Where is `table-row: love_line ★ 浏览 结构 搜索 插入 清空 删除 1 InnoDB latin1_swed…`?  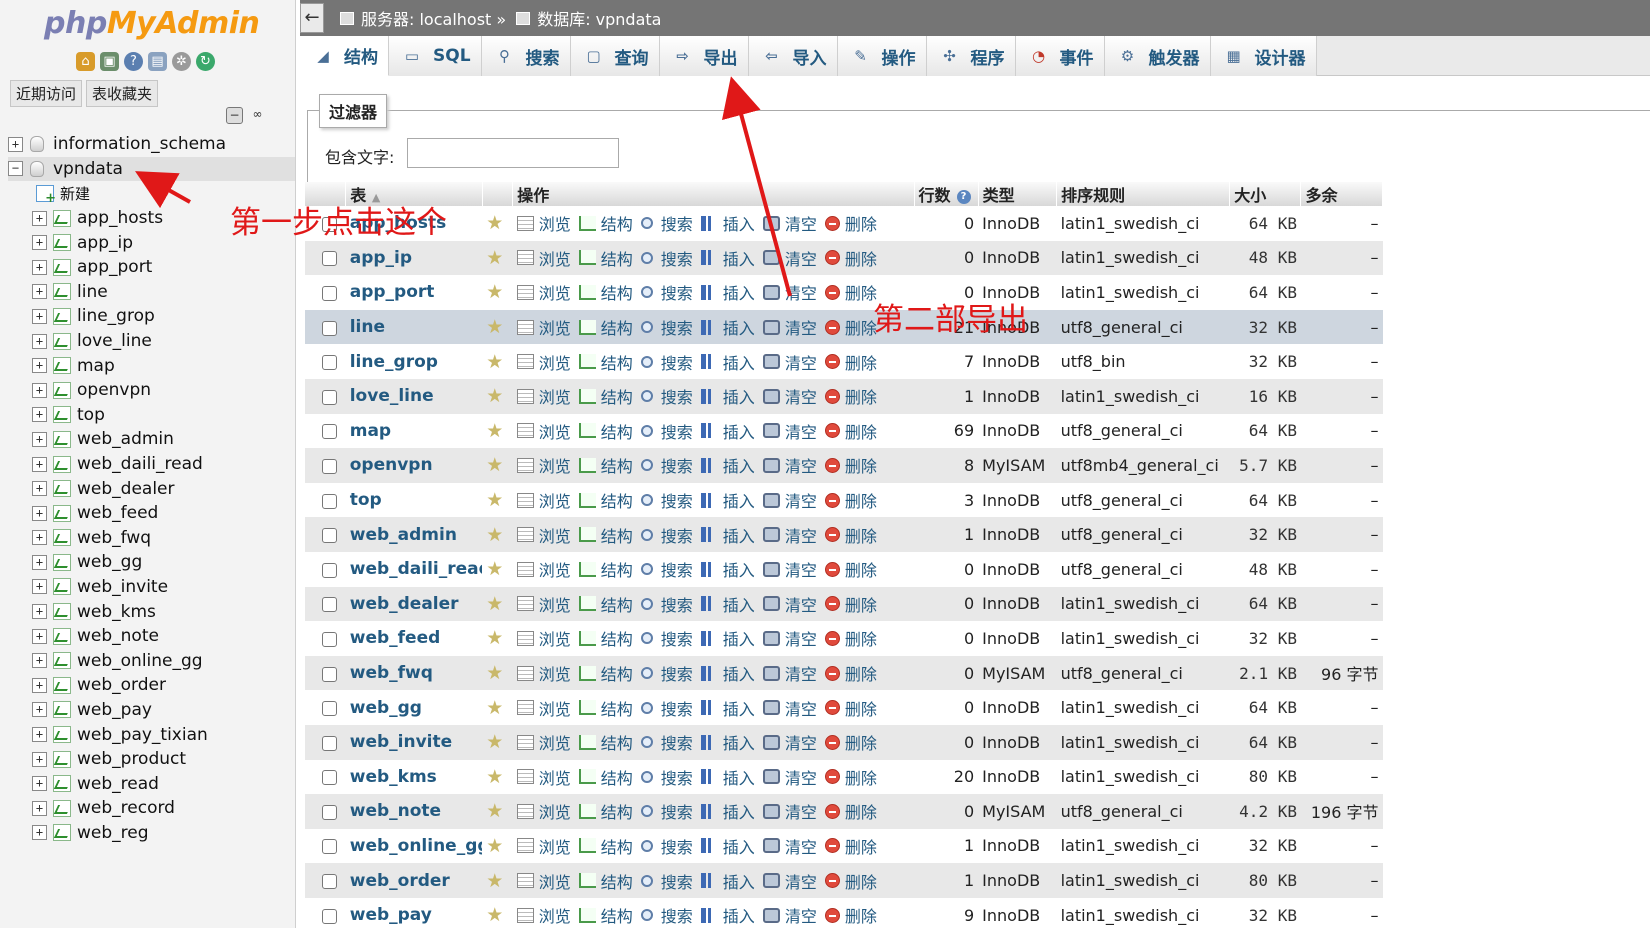 table-row: love_line ★ 浏览 结构 搜索 插入 清空 删除 1 InnoDB latin1_swed… is located at coordinates (844, 396).